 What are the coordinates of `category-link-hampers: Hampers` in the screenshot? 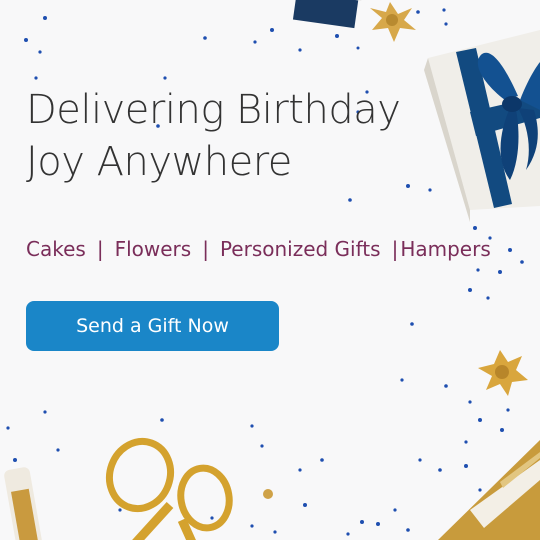 It's located at (445, 249).